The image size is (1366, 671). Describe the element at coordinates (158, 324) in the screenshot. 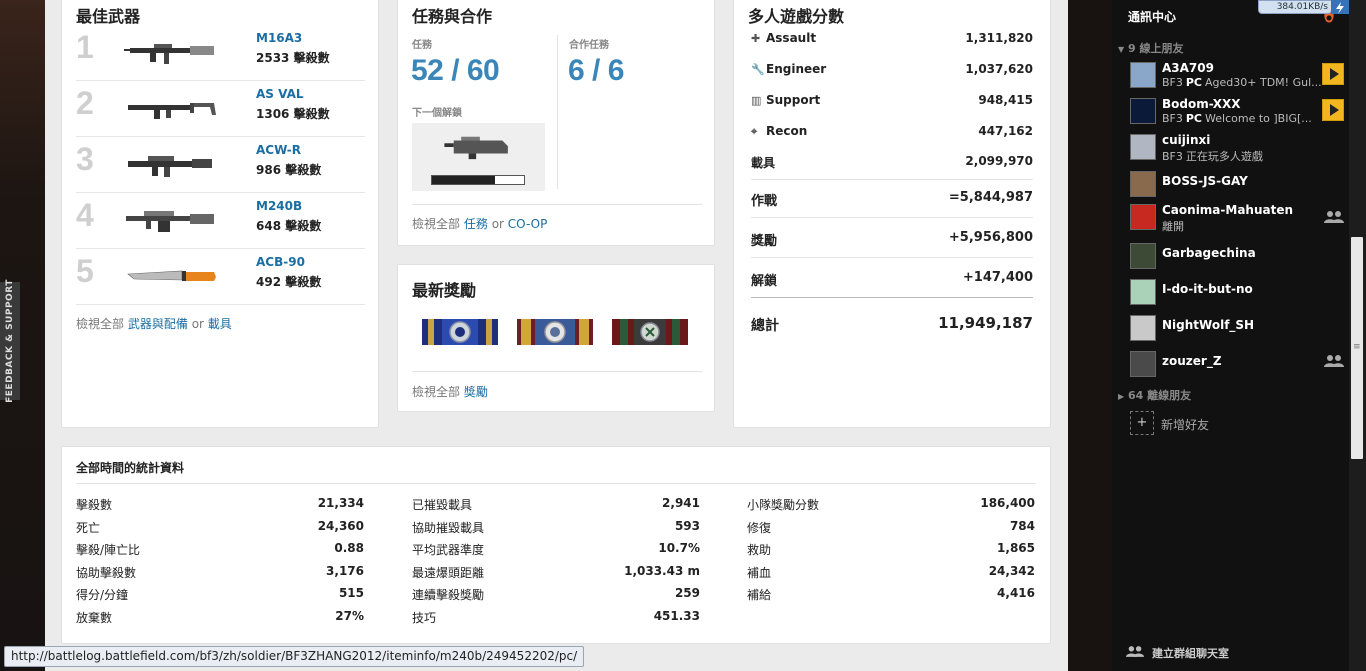

I see `weapons-equipment-link: 武器與配備` at that location.